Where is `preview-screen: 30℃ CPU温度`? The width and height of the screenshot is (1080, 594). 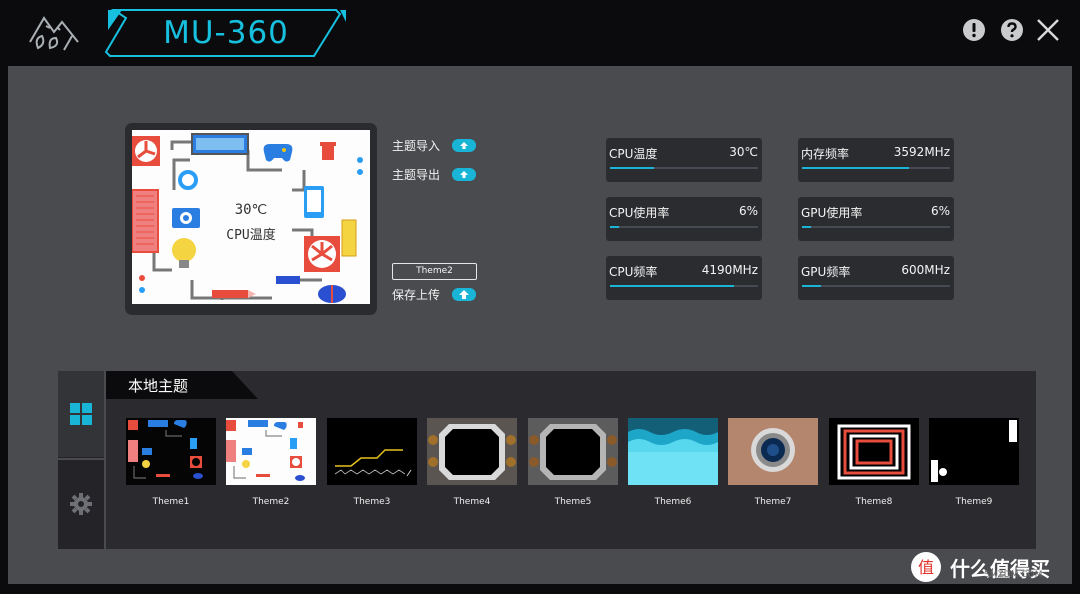
preview-screen: 30℃ CPU温度 is located at coordinates (251, 217).